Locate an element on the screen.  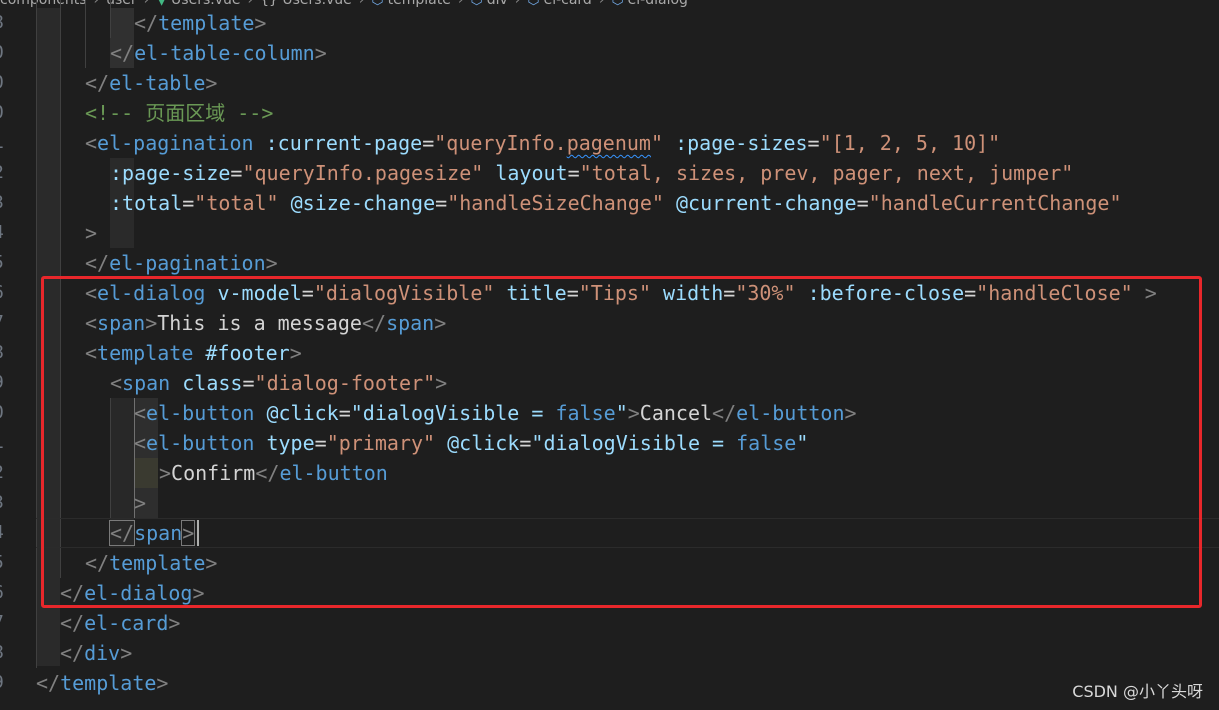
chevron-right-icon: › is located at coordinates (460, 4).